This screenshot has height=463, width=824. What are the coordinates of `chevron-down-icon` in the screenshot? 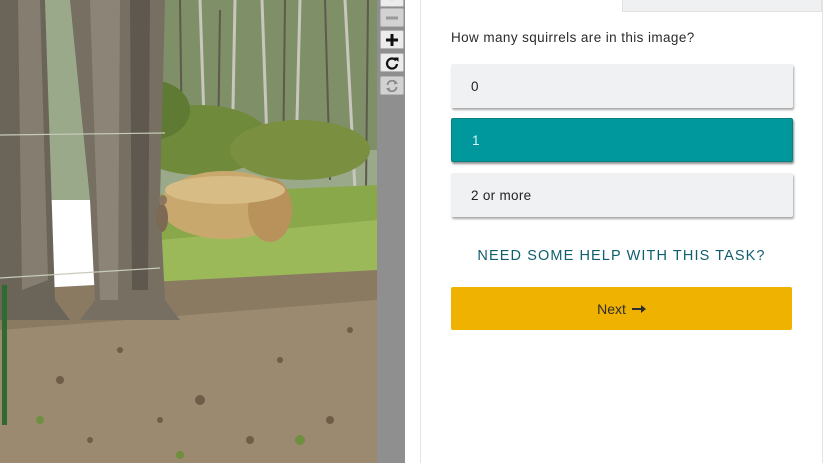 It's located at (392, 1).